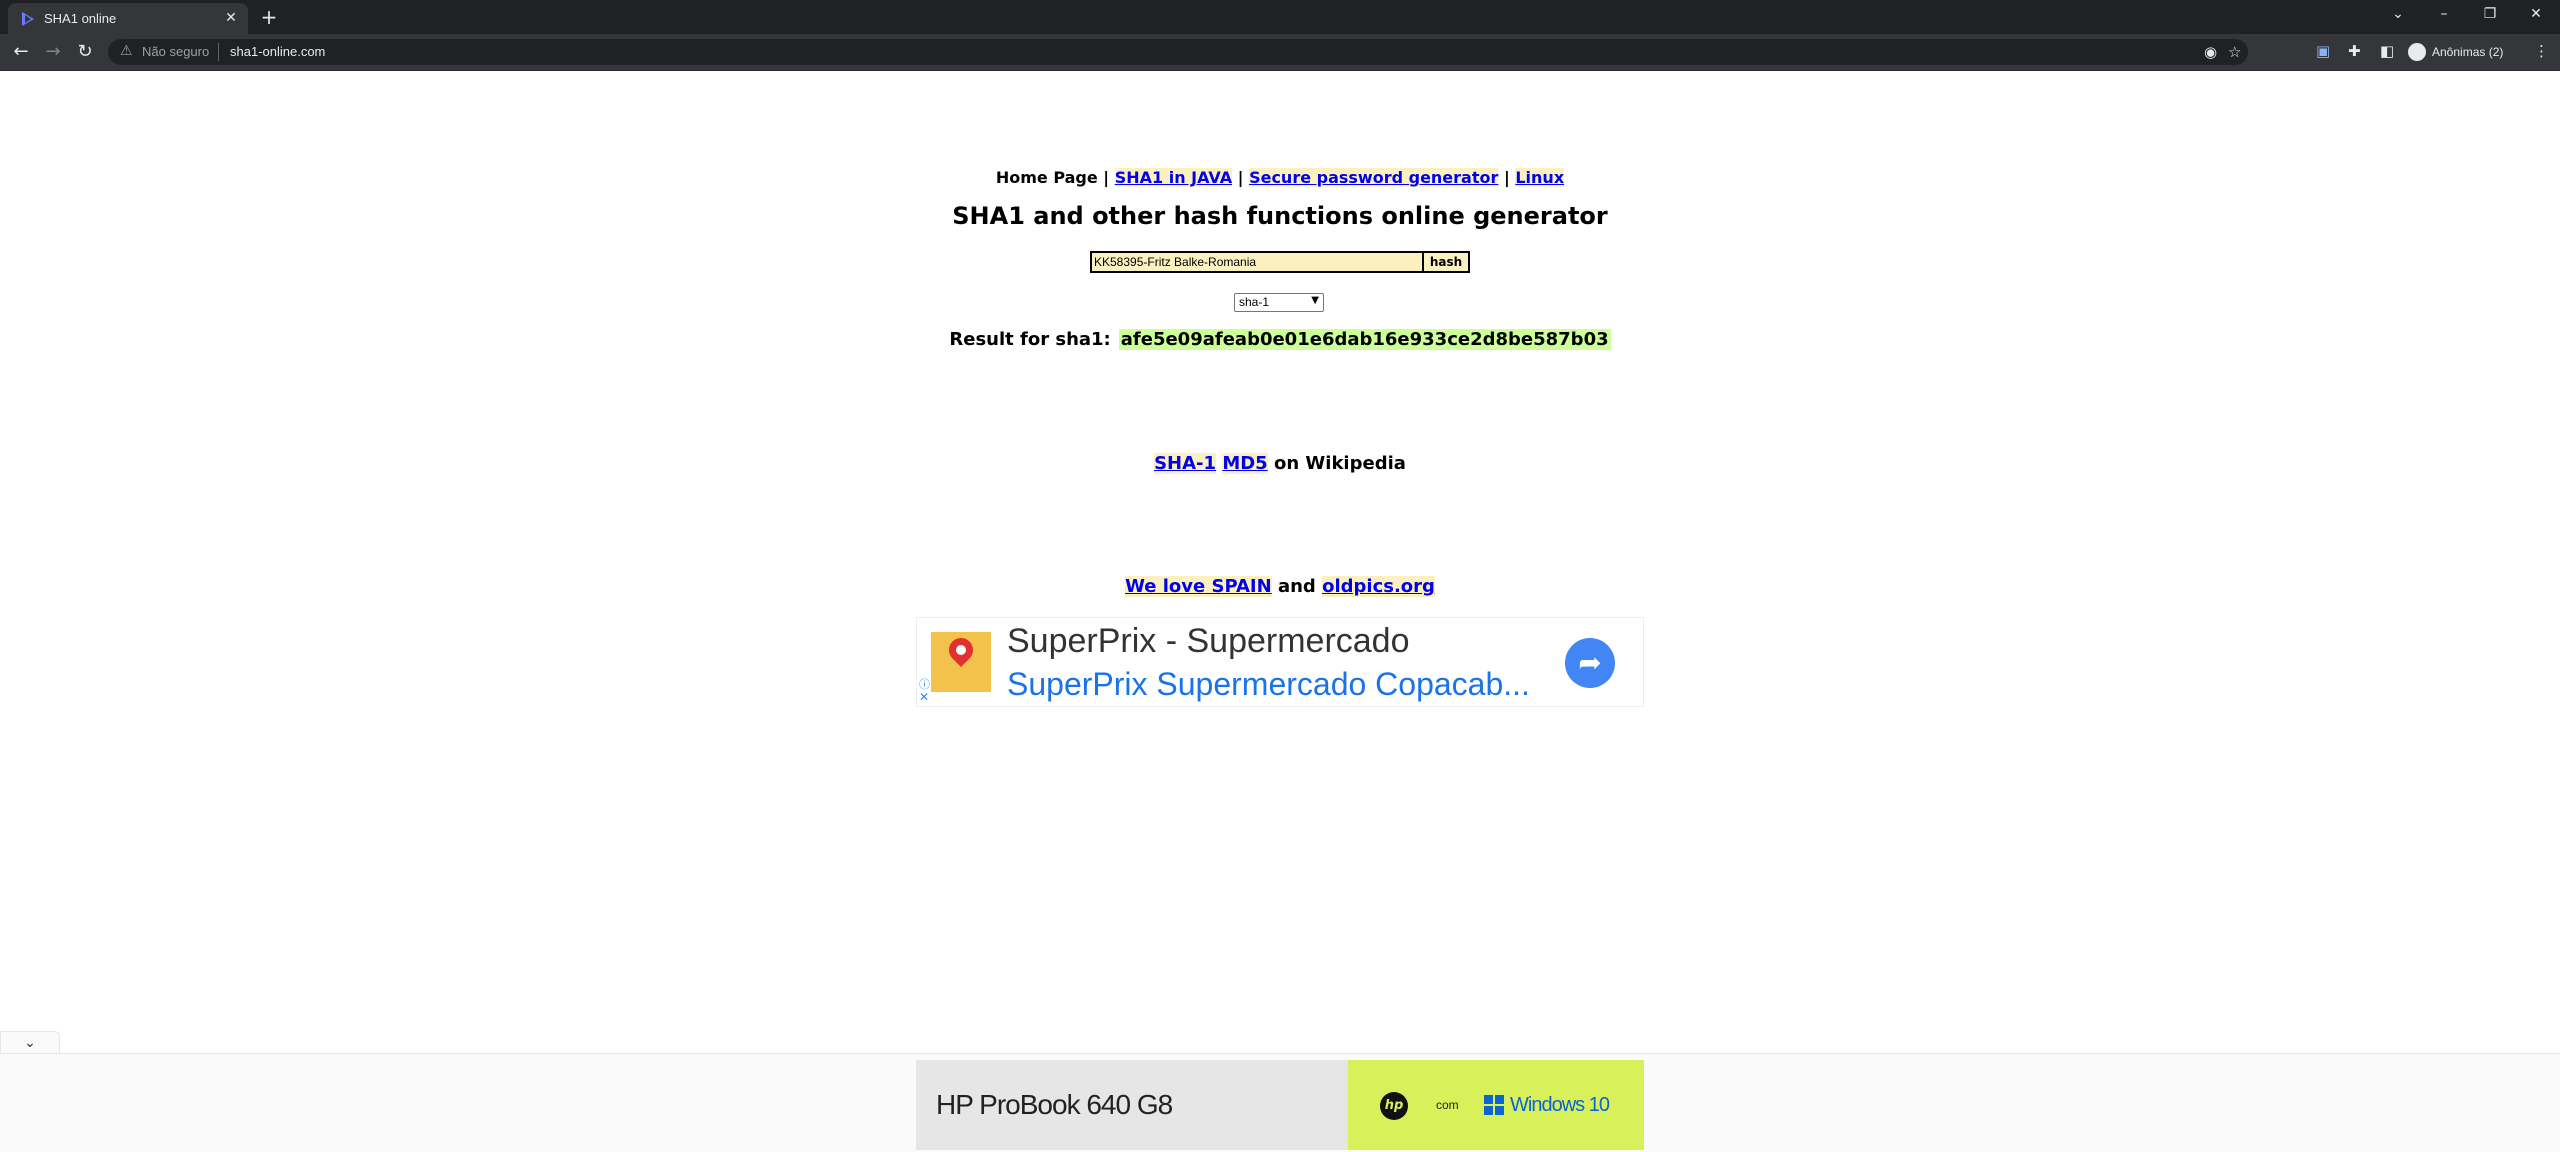  Describe the element at coordinates (21, 52) in the screenshot. I see `back-icon: ←` at that location.